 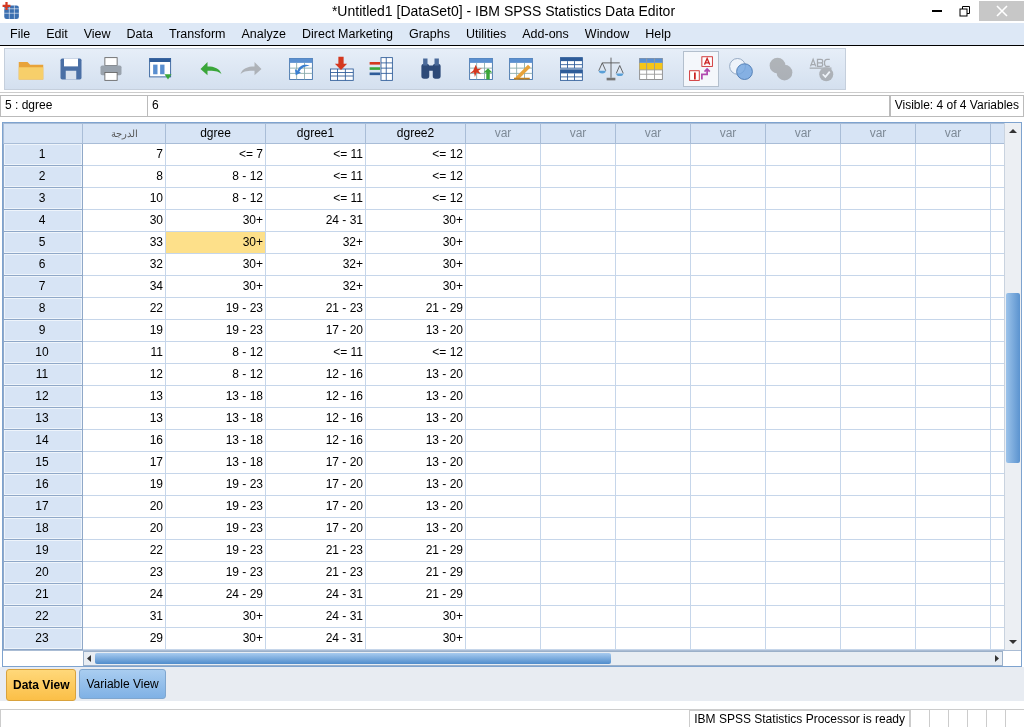 I want to click on table-cell: 34, so click(x=124, y=286).